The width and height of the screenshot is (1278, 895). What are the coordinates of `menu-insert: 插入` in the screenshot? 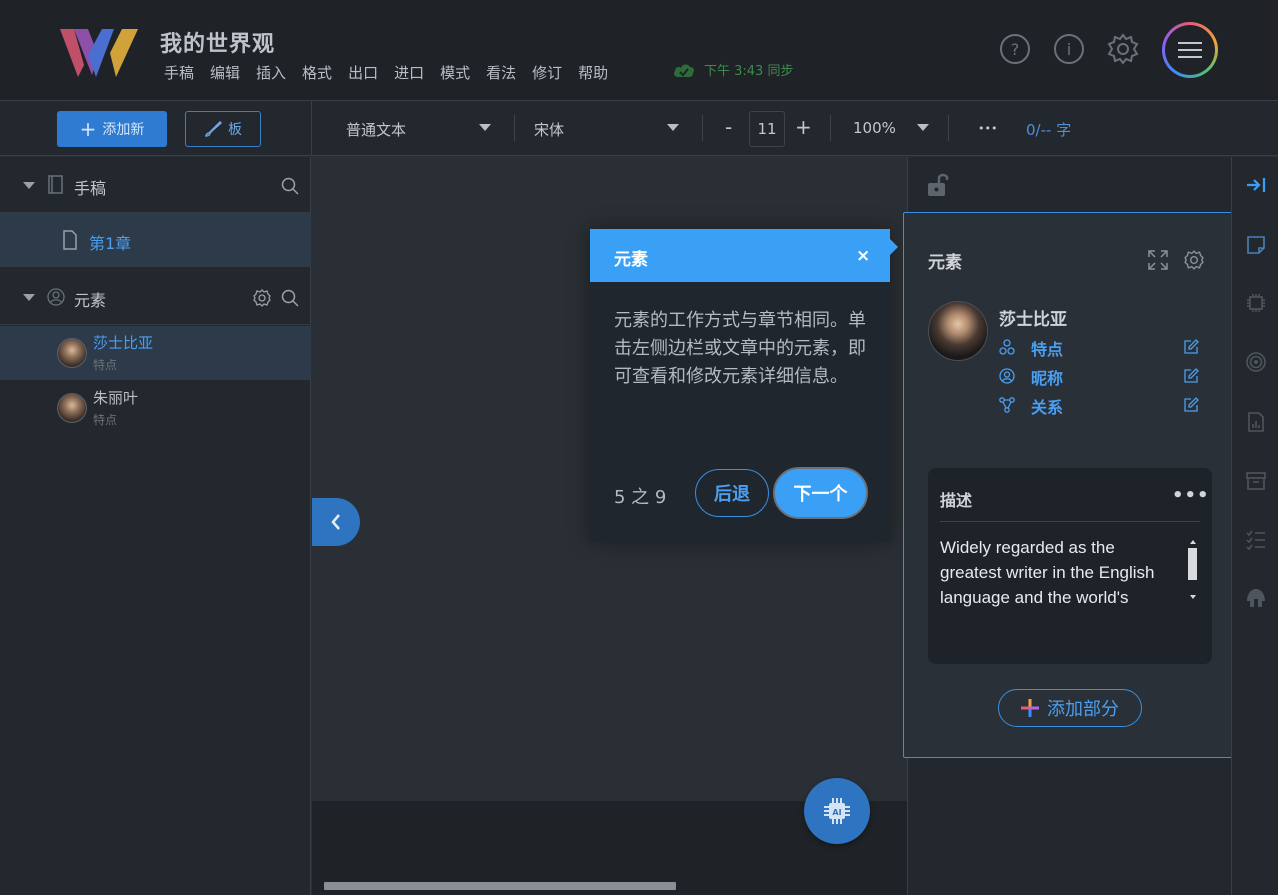 It's located at (271, 72).